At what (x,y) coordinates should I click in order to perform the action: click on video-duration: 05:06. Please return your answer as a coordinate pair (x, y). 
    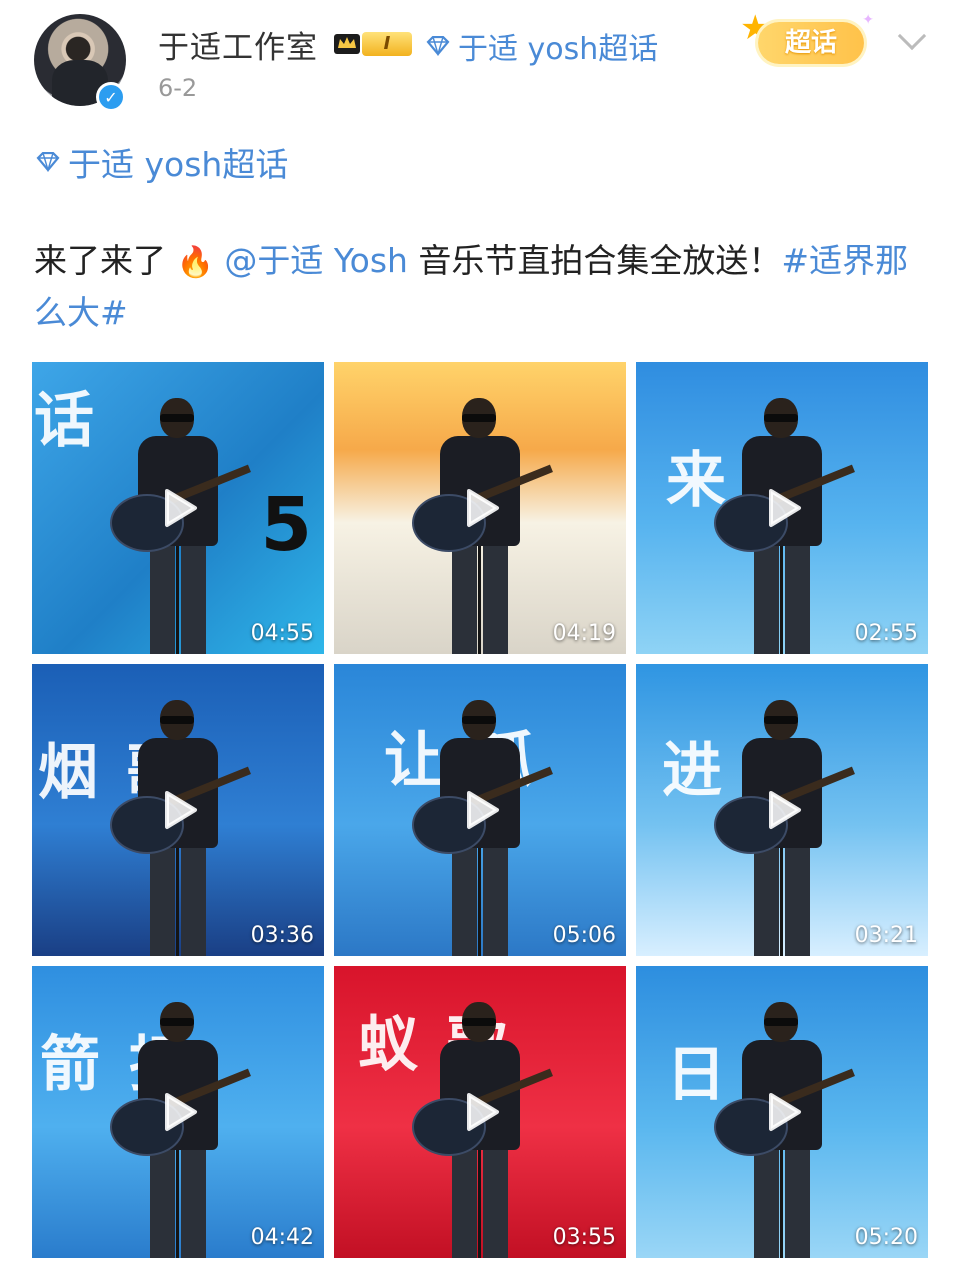
    Looking at the image, I should click on (584, 935).